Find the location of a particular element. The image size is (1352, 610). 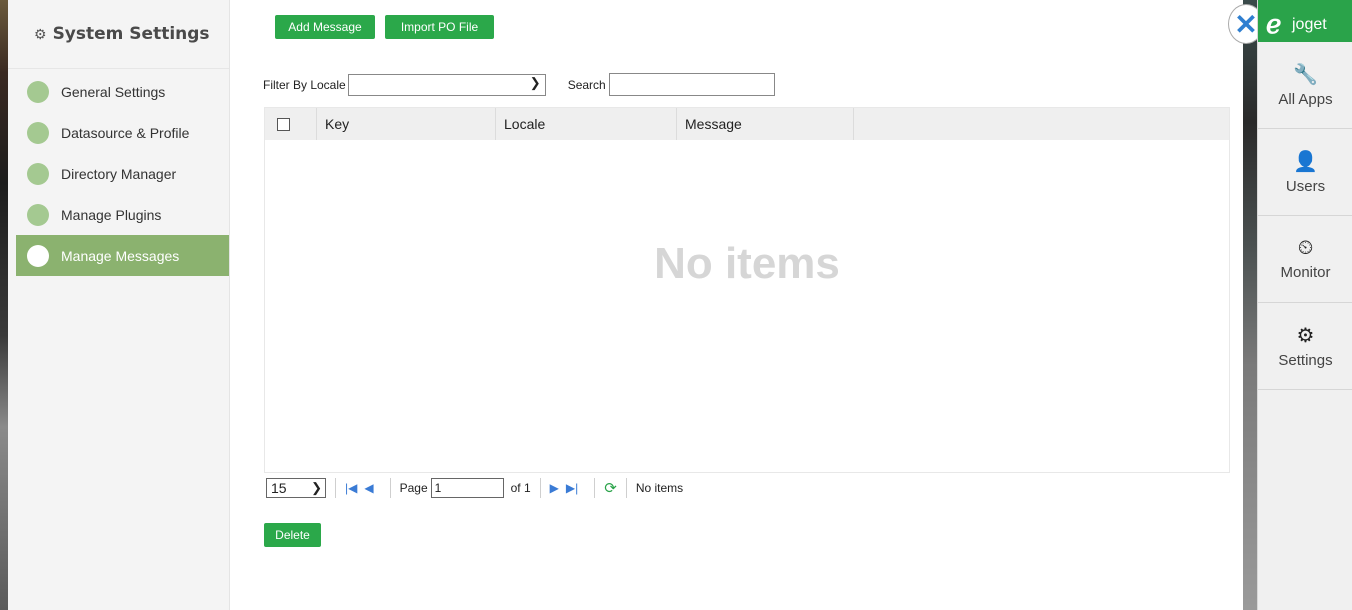

sidebar-item-label: General Settings is located at coordinates (113, 91).